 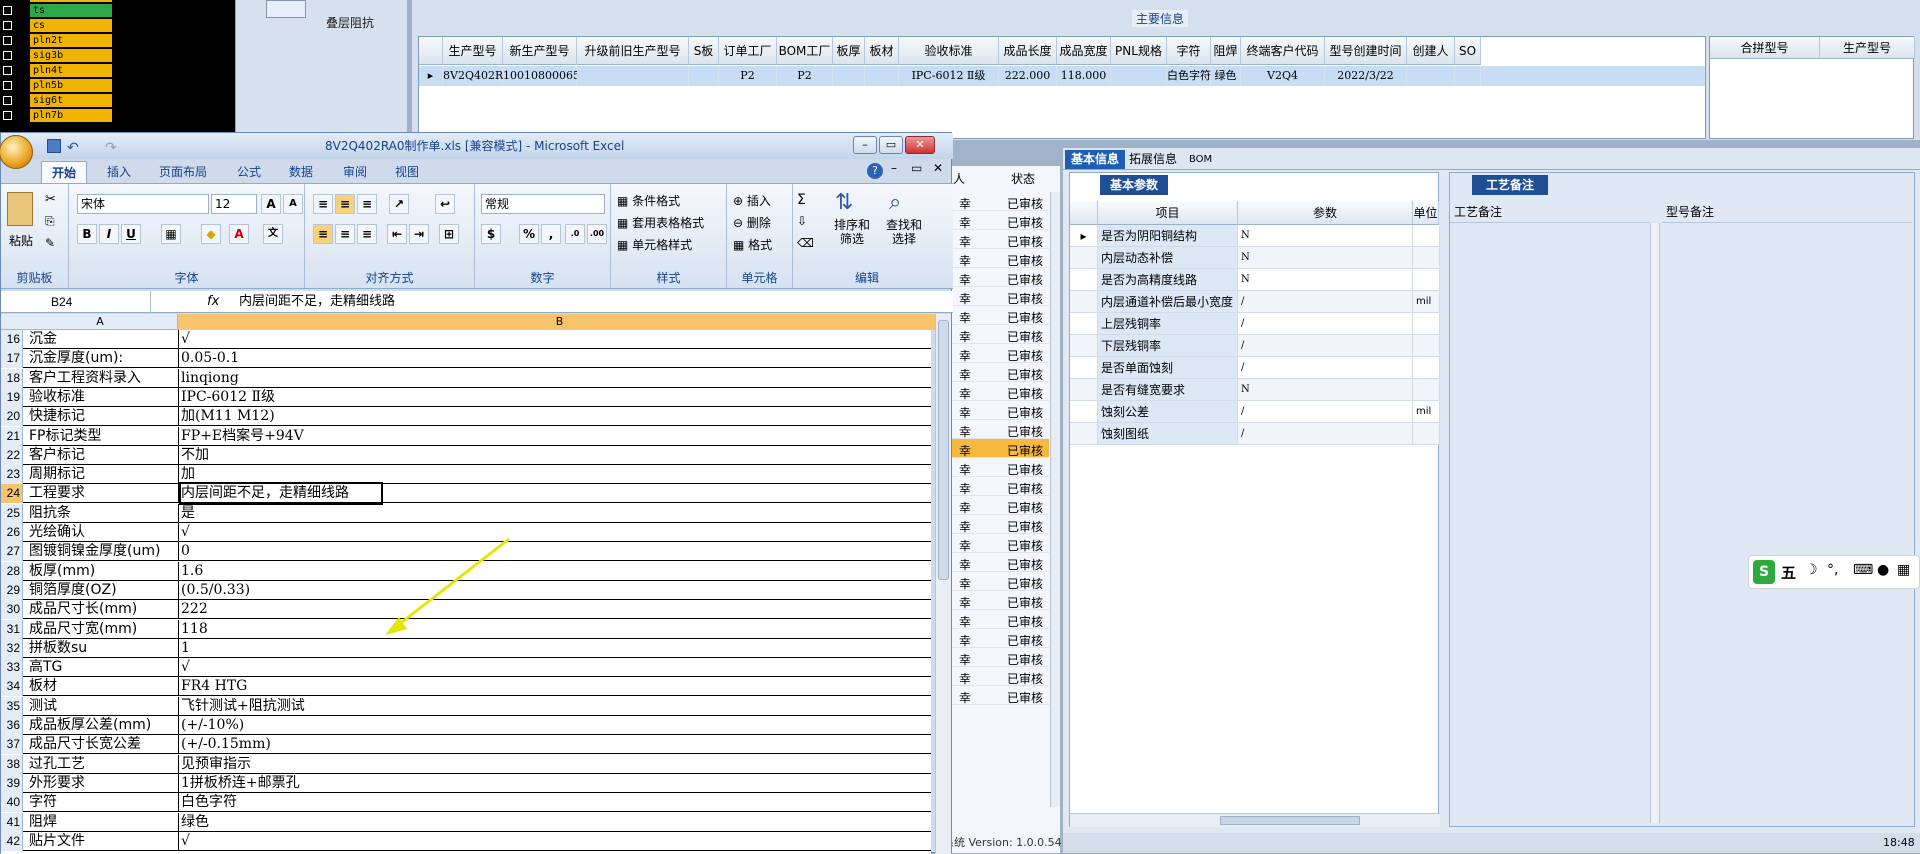 What do you see at coordinates (540, 51) in the screenshot?
I see `grid-header: 新生产型号` at bounding box center [540, 51].